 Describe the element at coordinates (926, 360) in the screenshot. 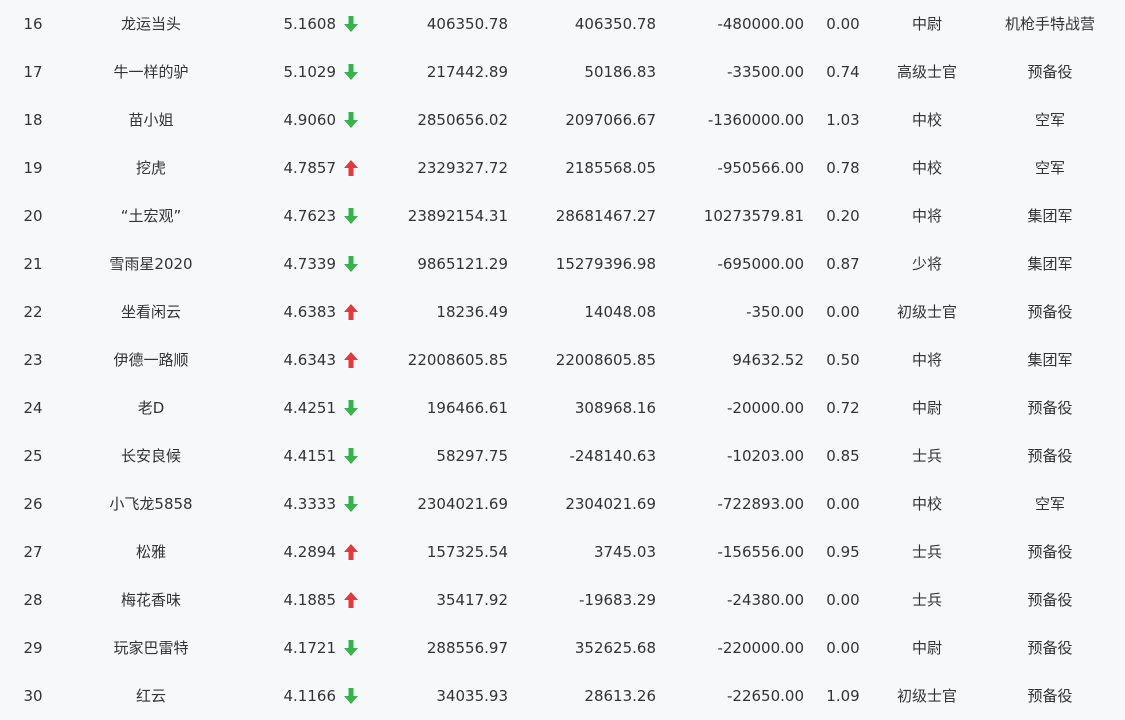

I see `military-rank: 中将` at that location.